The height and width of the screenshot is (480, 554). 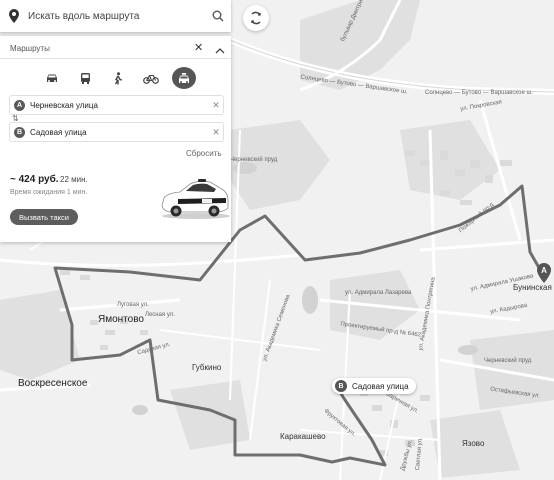 I want to click on clear-from-icon: ✕, so click(x=216, y=105).